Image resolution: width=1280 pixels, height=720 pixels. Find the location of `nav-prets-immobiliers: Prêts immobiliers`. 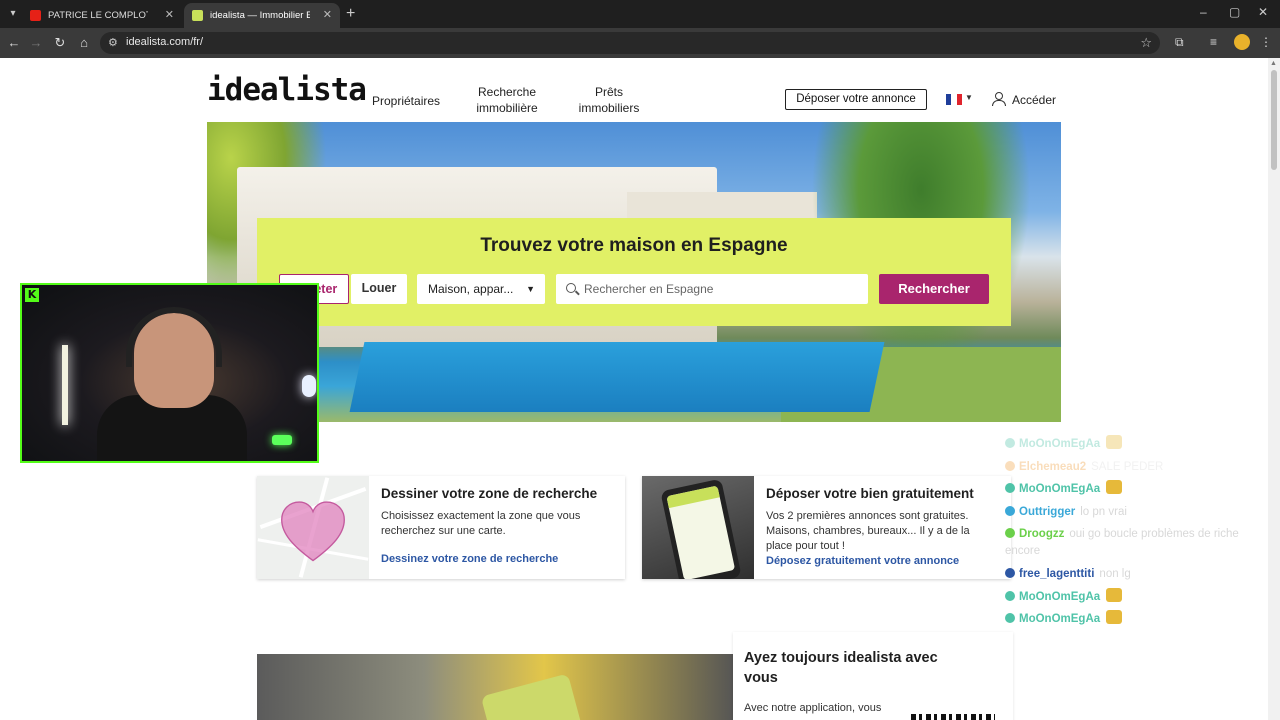

nav-prets-immobiliers: Prêts immobiliers is located at coordinates (609, 100).